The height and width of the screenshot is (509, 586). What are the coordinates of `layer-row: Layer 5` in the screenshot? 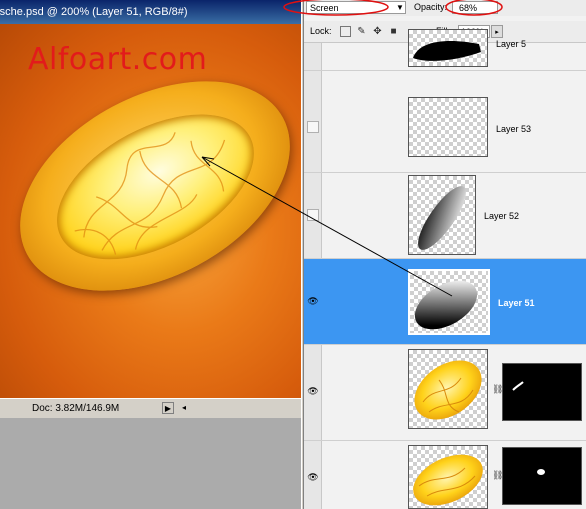 It's located at (445, 50).